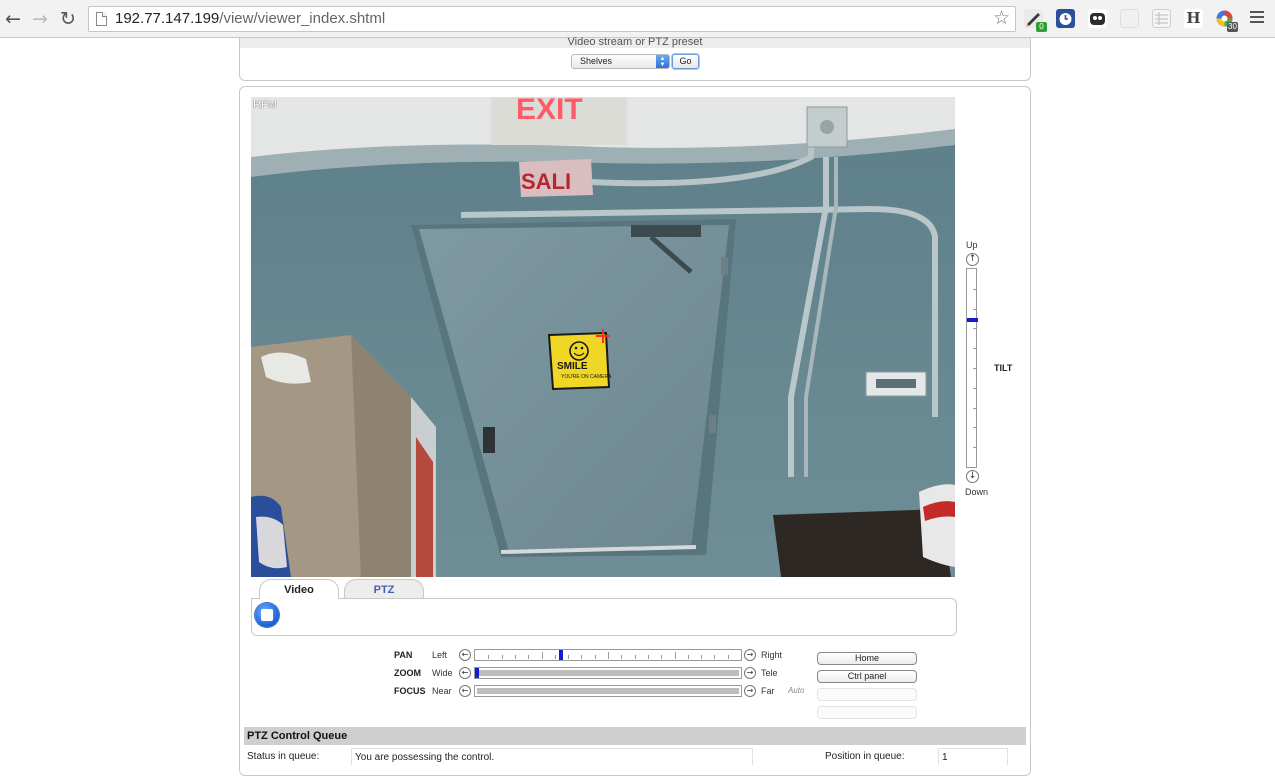 The width and height of the screenshot is (1275, 776). Describe the element at coordinates (769, 673) in the screenshot. I see `zoom-high-label: Tele` at that location.